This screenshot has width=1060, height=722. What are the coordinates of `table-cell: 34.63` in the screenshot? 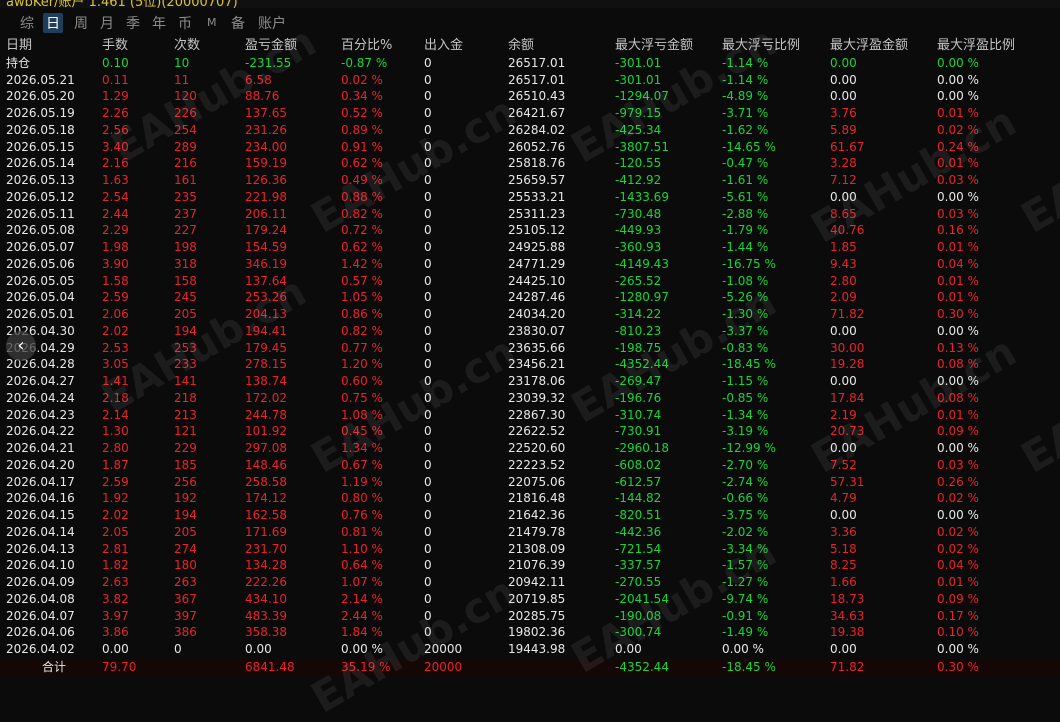 It's located at (847, 615).